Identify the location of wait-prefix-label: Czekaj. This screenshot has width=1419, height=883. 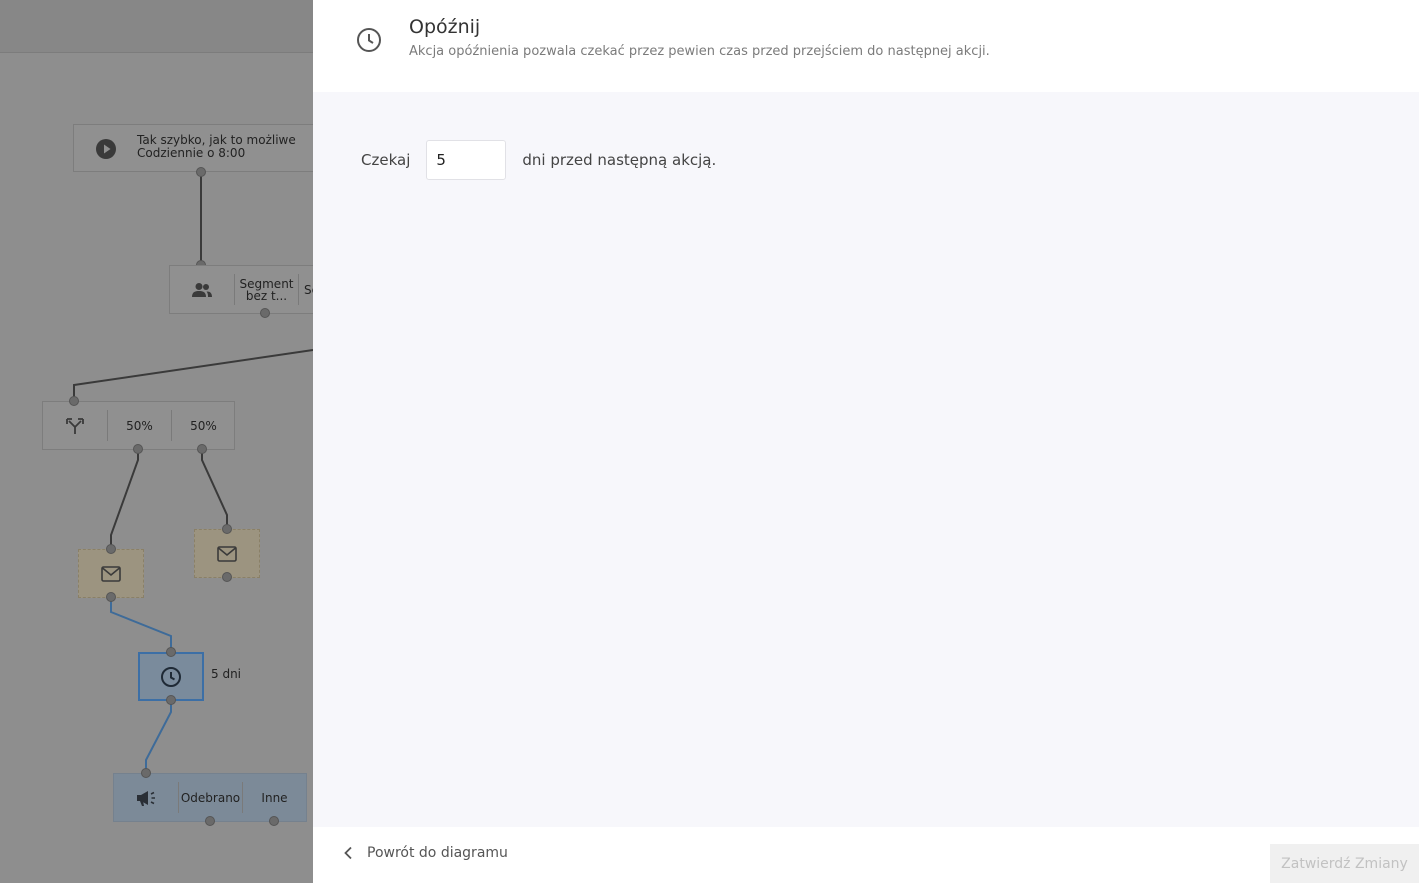
(386, 160).